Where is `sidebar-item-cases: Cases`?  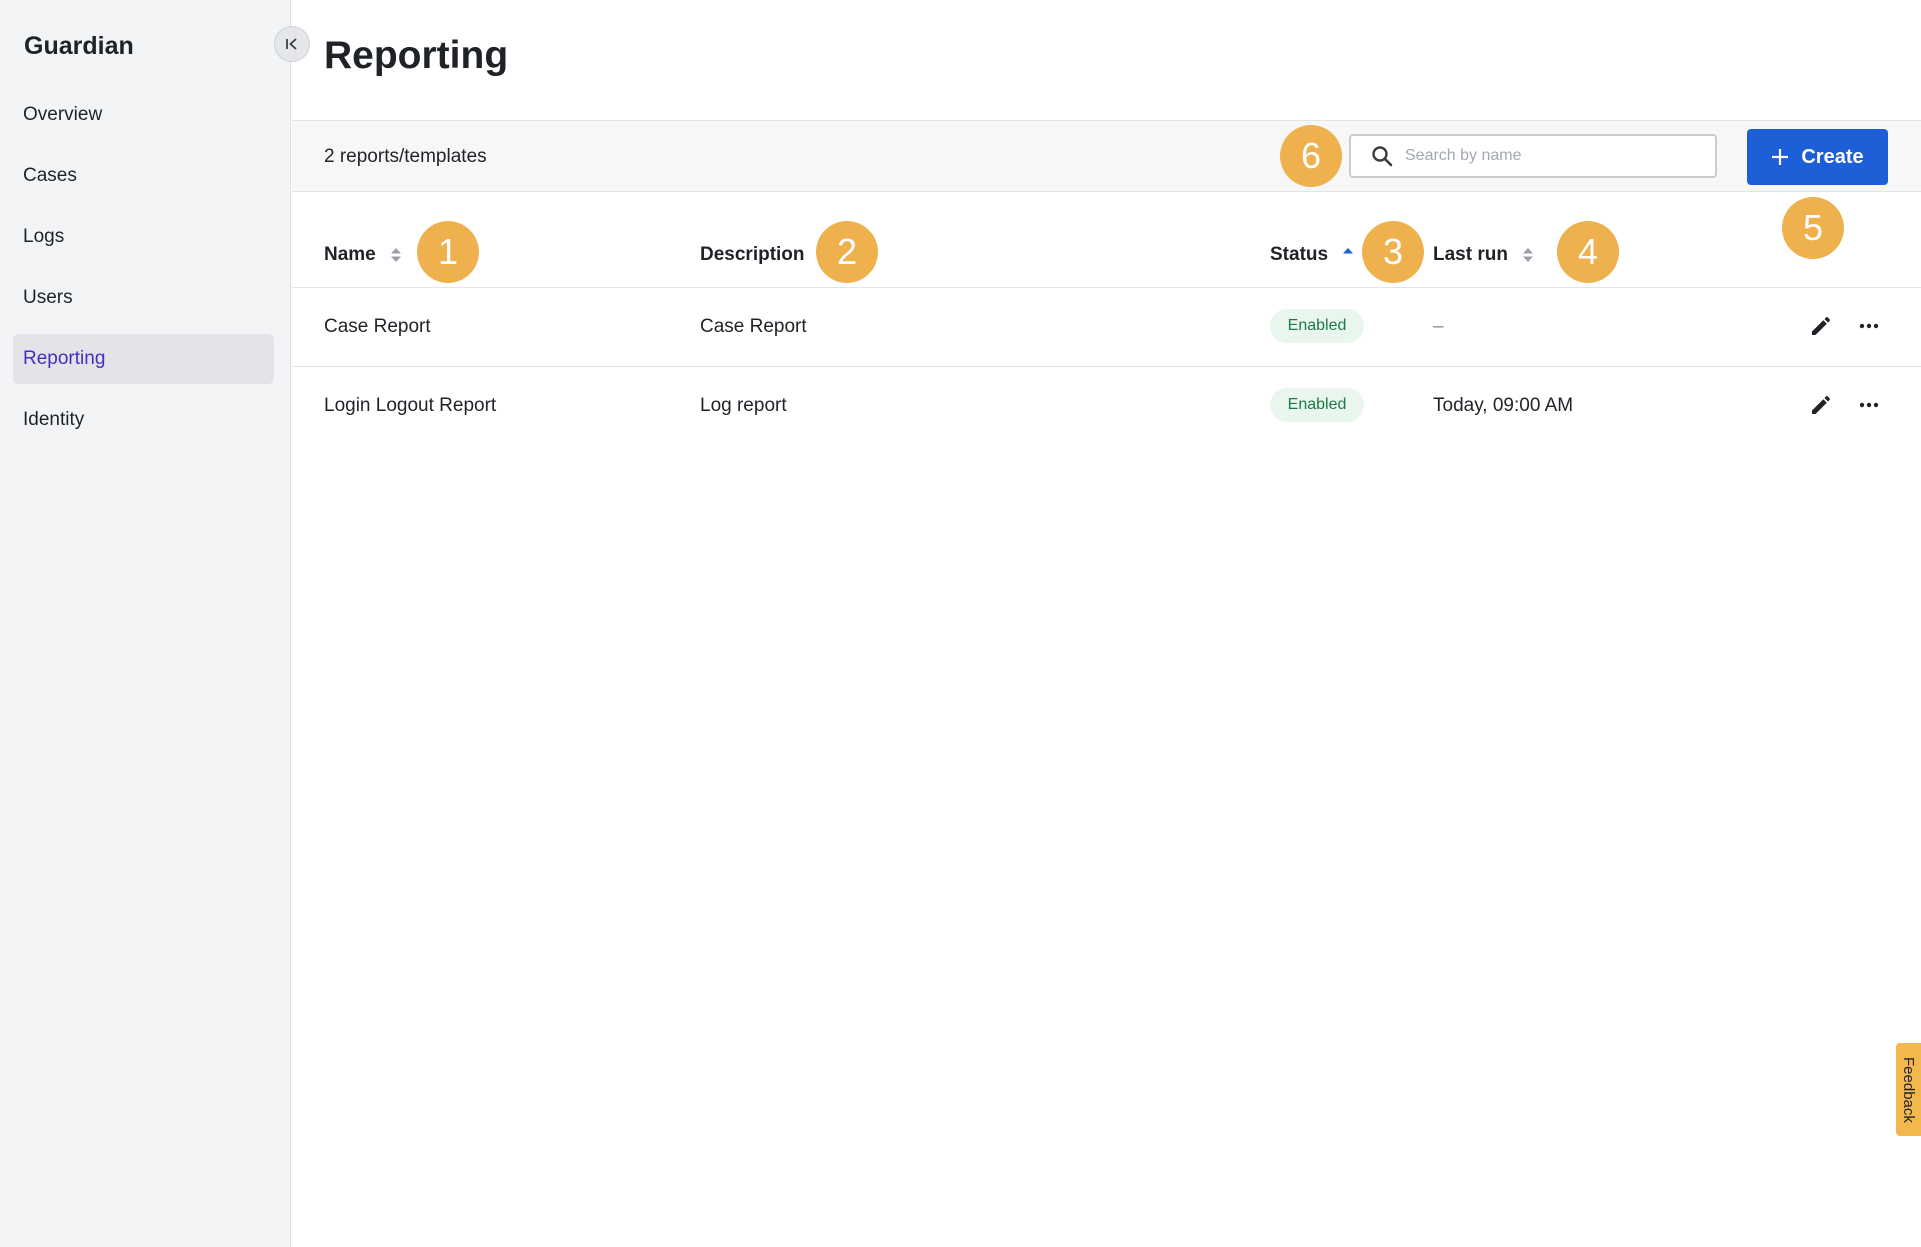 sidebar-item-cases: Cases is located at coordinates (143, 176).